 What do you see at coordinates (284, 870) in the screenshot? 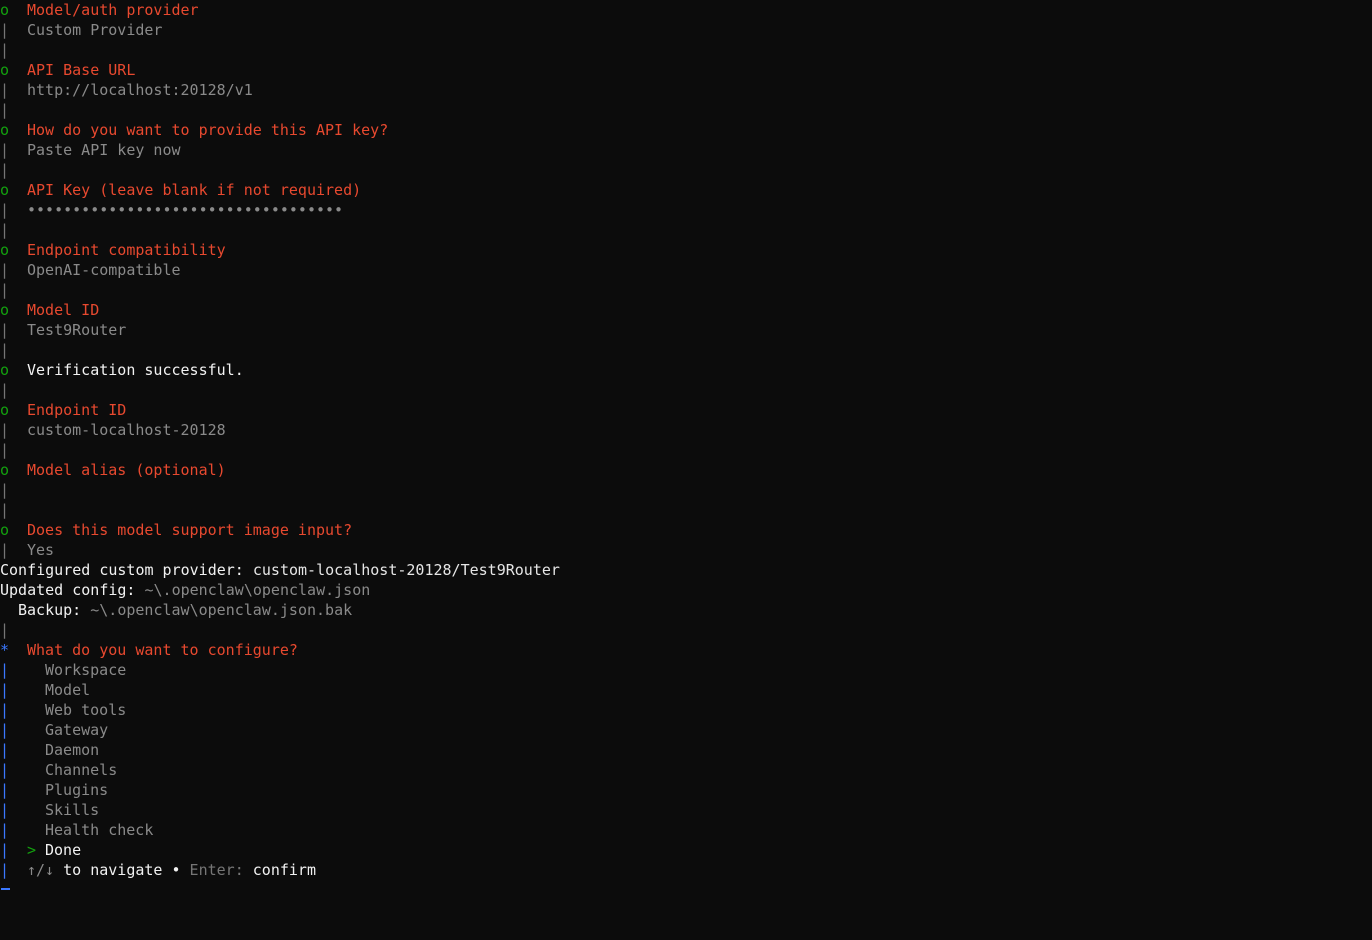
I see `hint-confirm: confirm` at bounding box center [284, 870].